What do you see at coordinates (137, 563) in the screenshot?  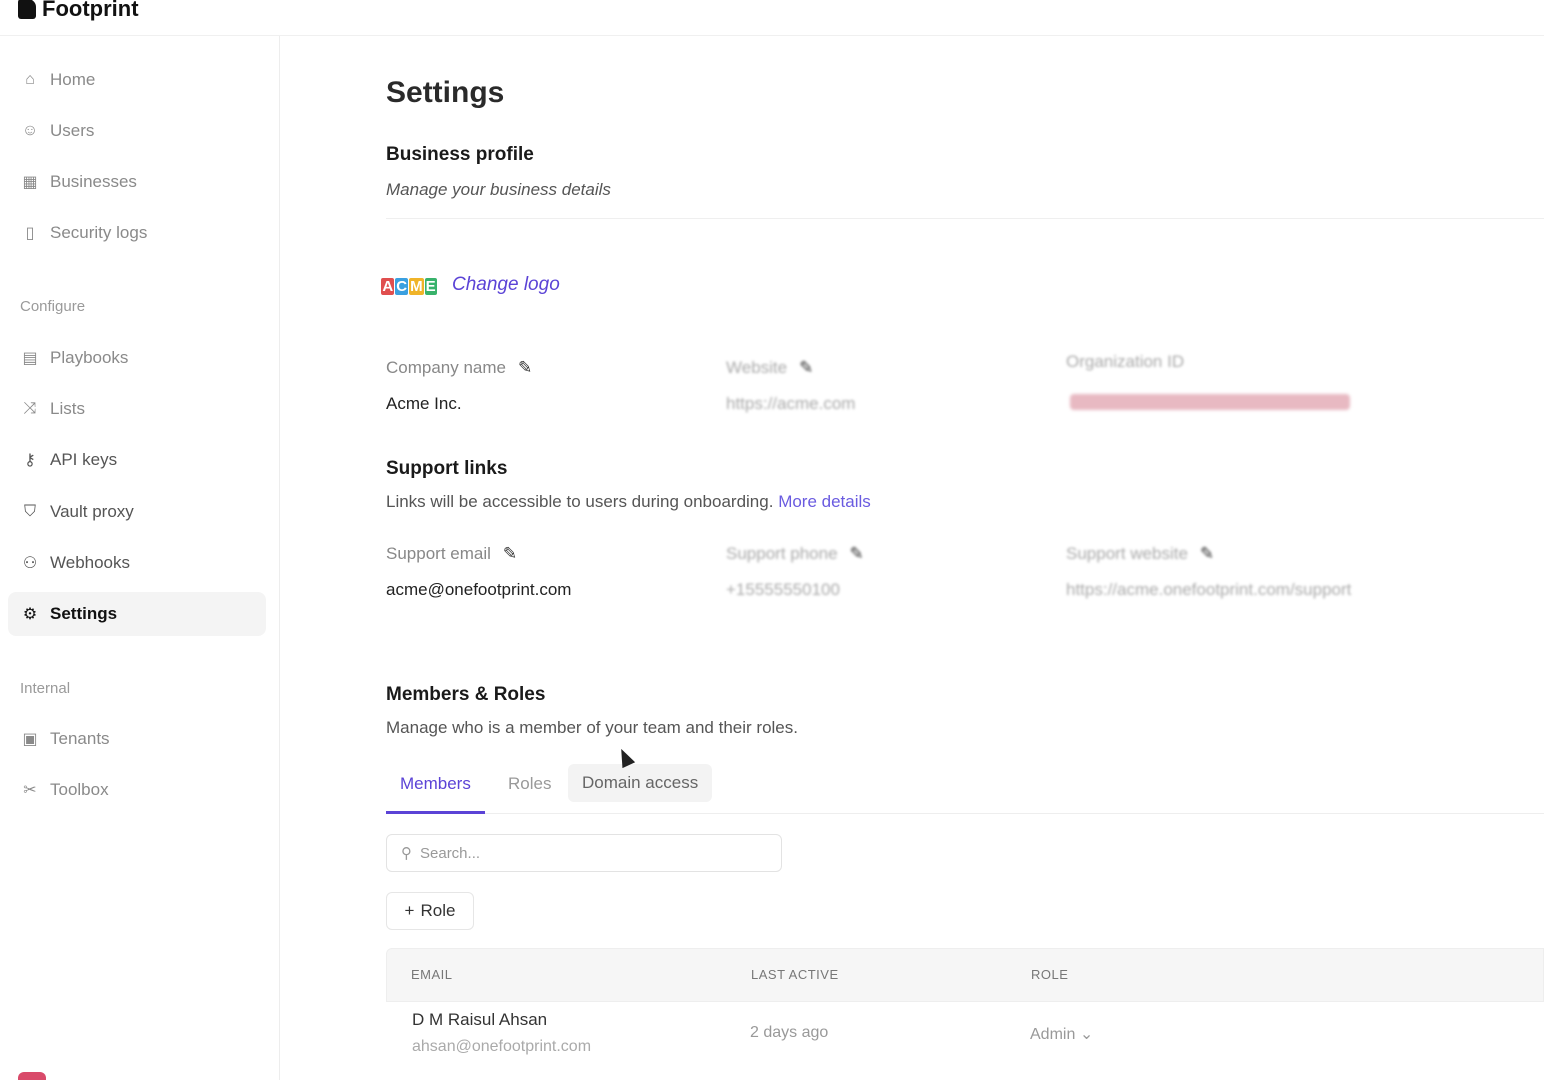 I see `sidebar-item-webhooks: ⚇ Webhooks` at bounding box center [137, 563].